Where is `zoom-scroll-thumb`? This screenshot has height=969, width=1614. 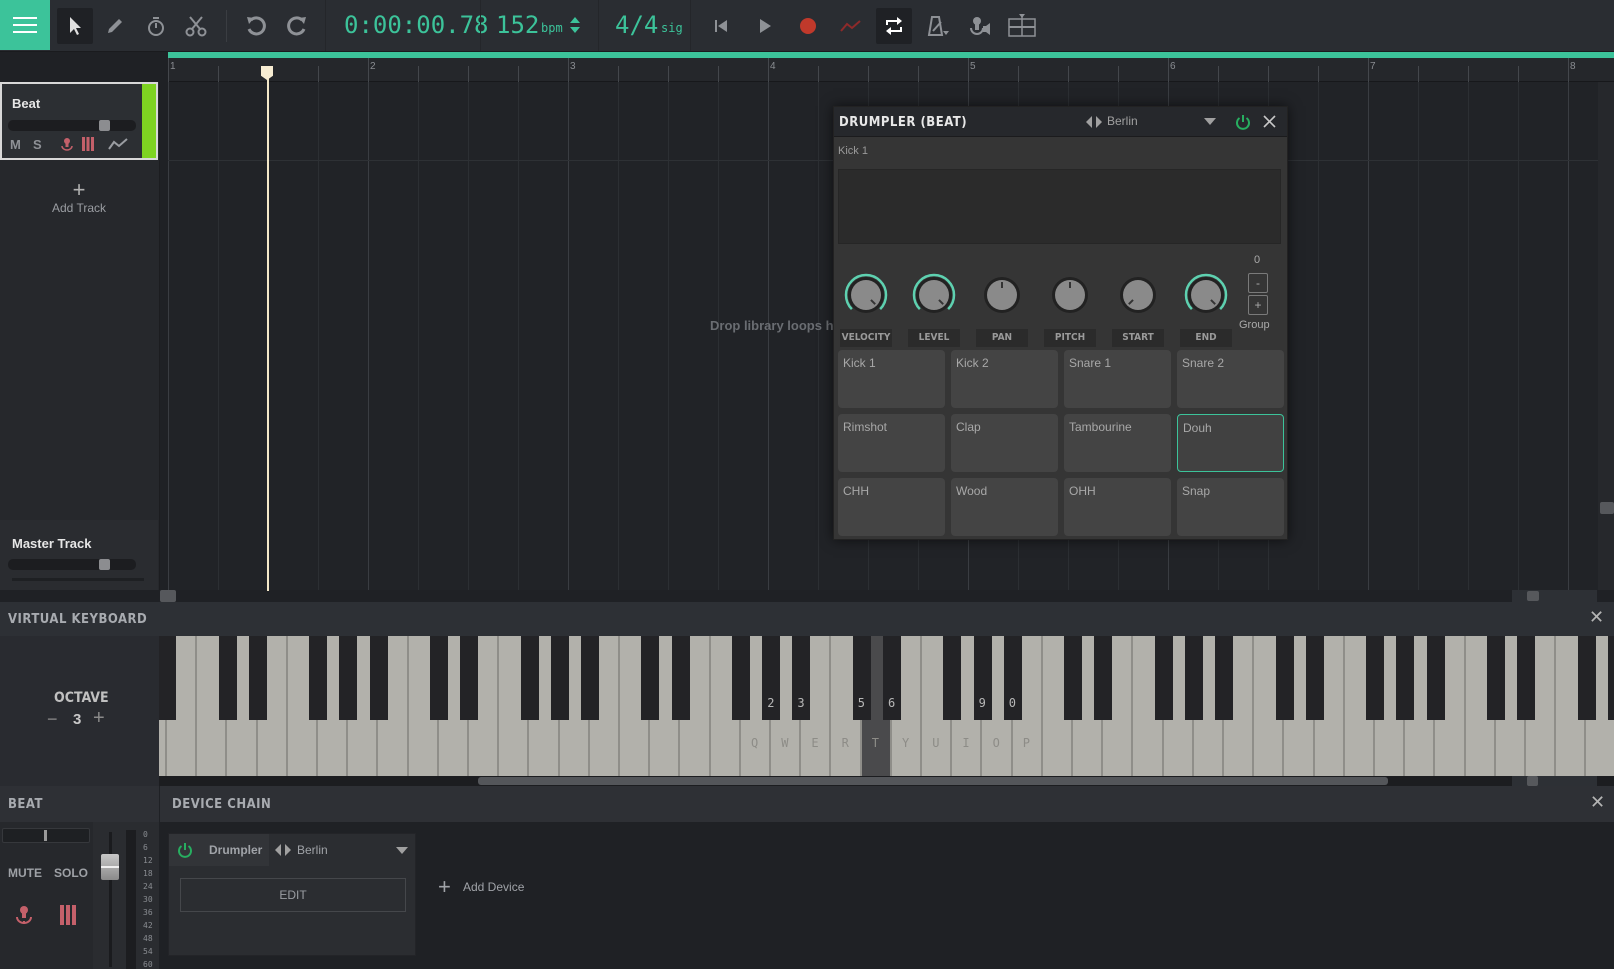 zoom-scroll-thumb is located at coordinates (1533, 596).